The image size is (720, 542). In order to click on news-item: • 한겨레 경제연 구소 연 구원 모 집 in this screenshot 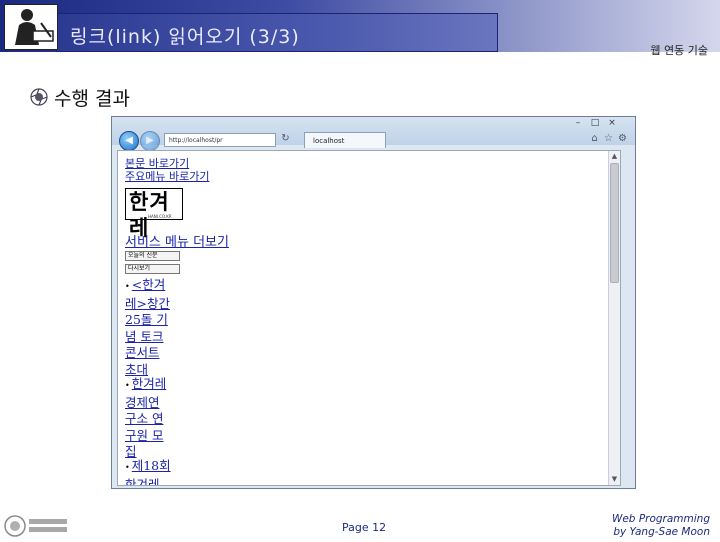, I will do `click(154, 418)`.